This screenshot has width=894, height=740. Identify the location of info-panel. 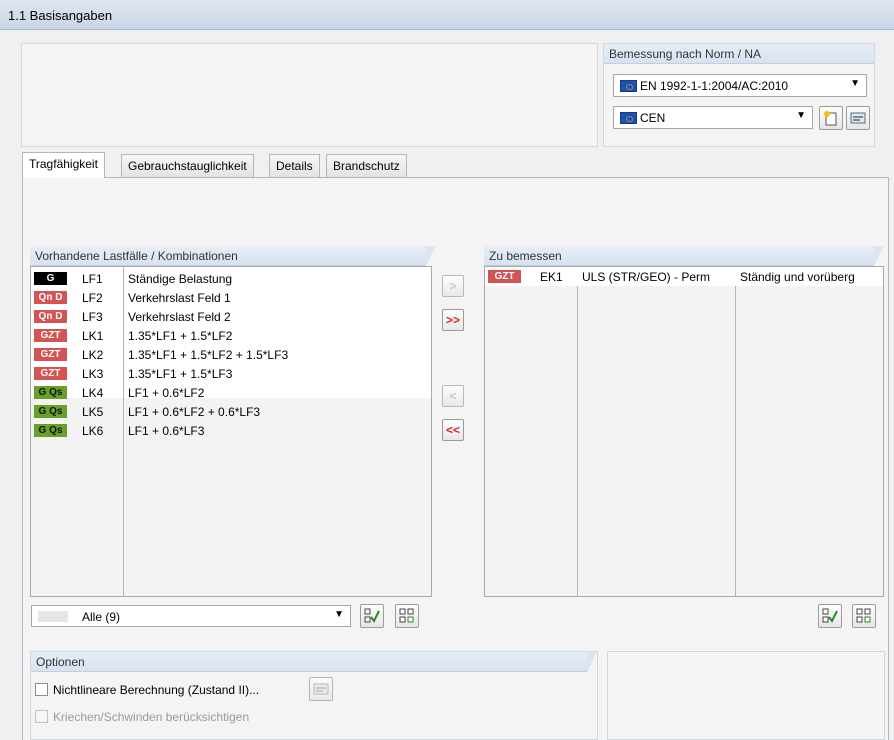
(746, 695).